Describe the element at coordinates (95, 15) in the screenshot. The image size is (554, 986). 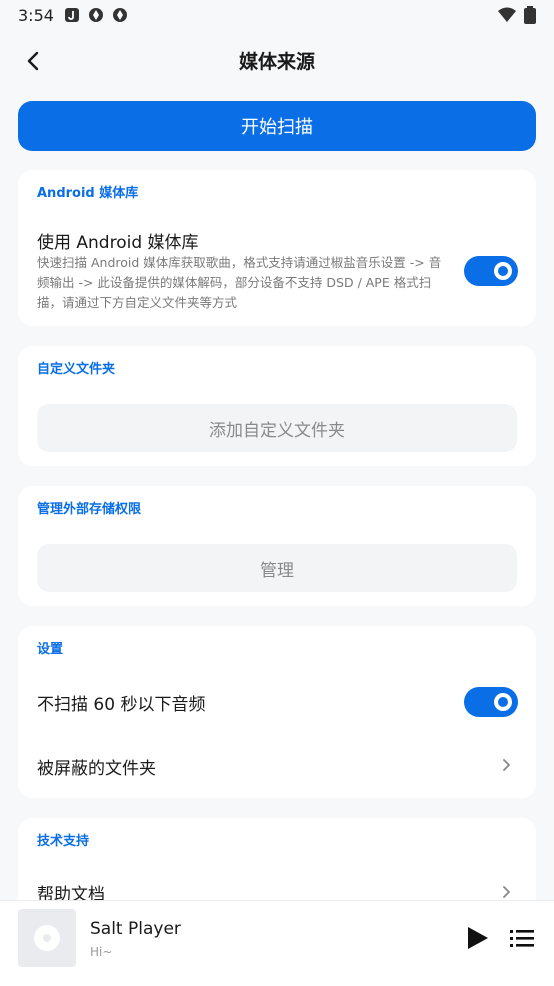
I see `sync-notification-icon` at that location.